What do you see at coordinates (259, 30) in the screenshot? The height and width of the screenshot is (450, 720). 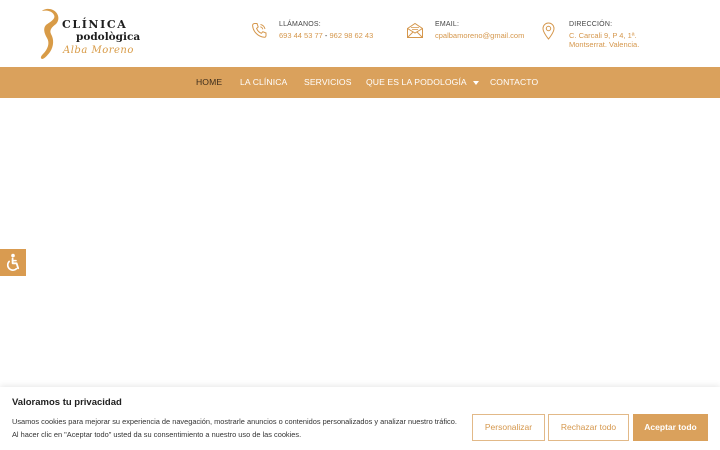 I see `phone-icon` at bounding box center [259, 30].